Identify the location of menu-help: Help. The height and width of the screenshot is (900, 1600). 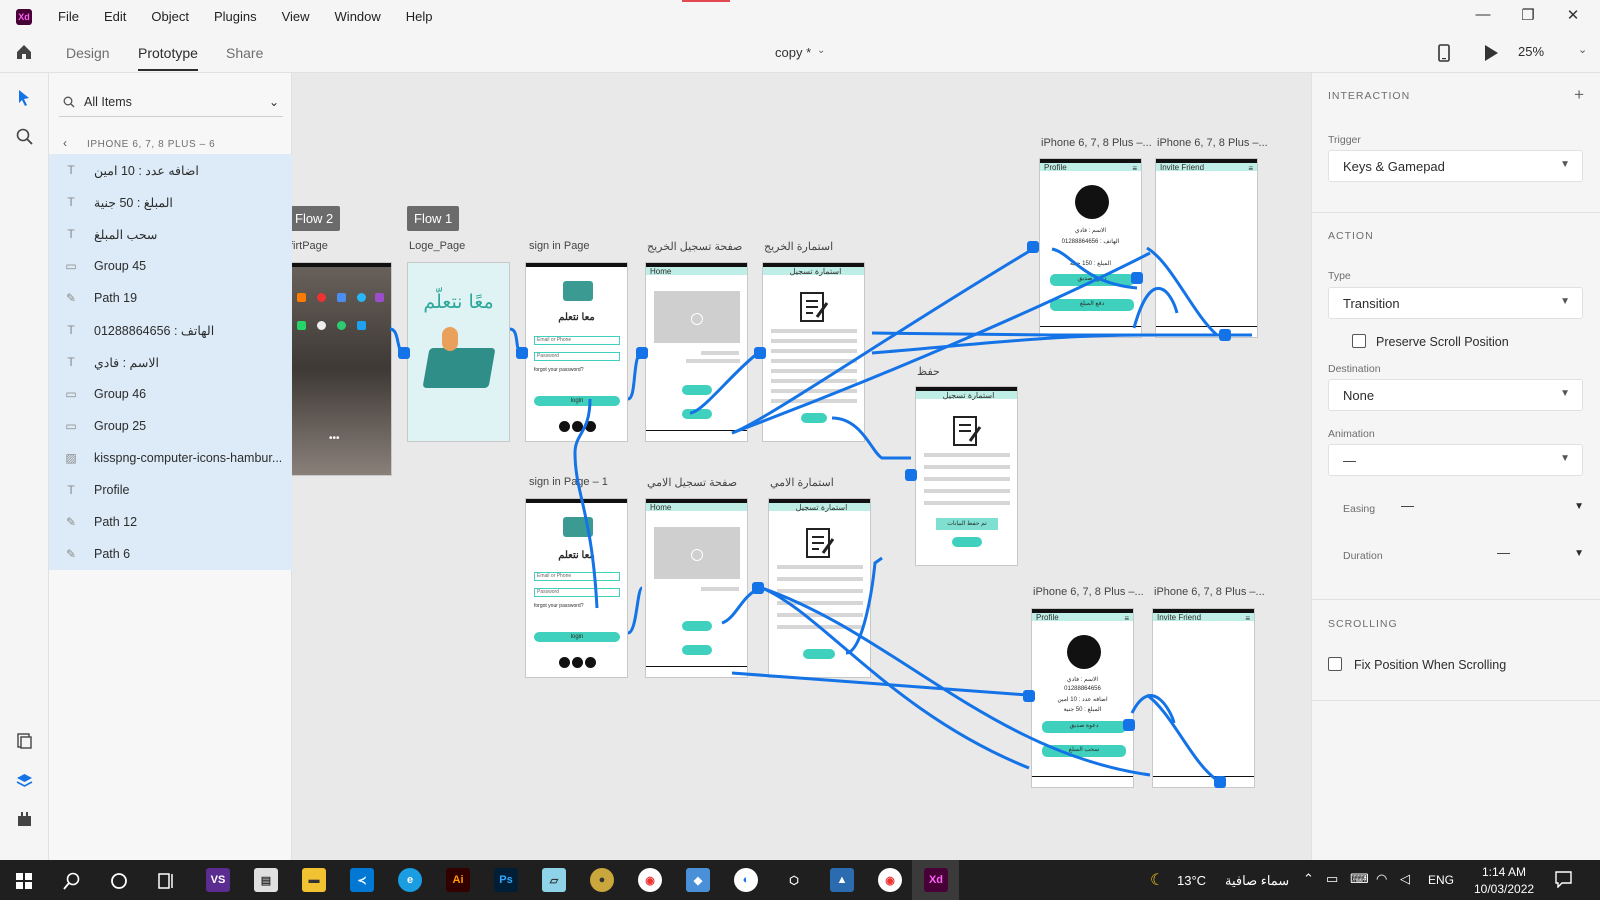
(419, 16).